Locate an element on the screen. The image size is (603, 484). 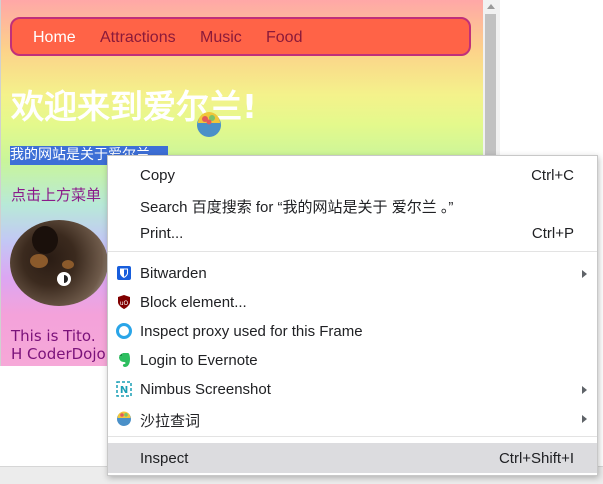
menu-item-bitwarden: Bitwarden is located at coordinates (352, 273).